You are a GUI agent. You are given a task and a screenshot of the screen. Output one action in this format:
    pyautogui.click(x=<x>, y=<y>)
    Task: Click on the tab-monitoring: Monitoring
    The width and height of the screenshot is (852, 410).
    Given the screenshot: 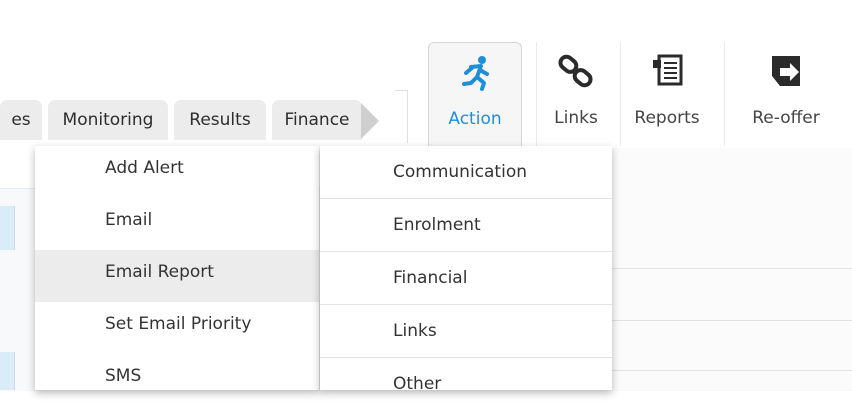 What is the action you would take?
    pyautogui.click(x=108, y=120)
    